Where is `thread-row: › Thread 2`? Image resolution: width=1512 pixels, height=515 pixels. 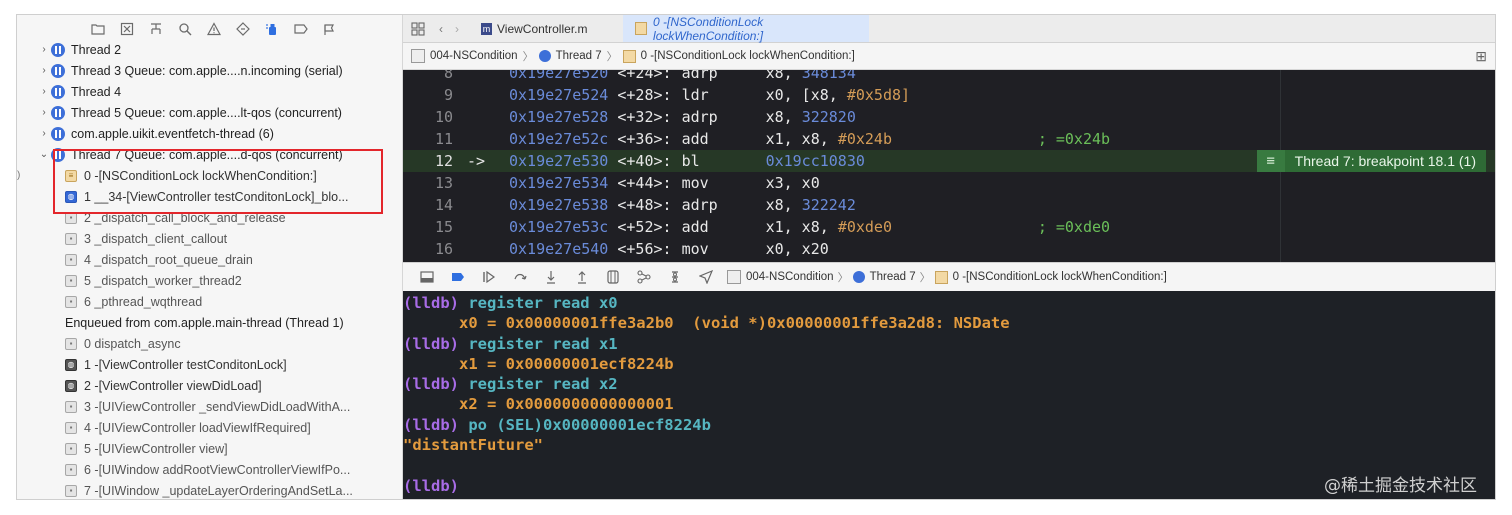
thread-row: › Thread 2 is located at coordinates (209, 49).